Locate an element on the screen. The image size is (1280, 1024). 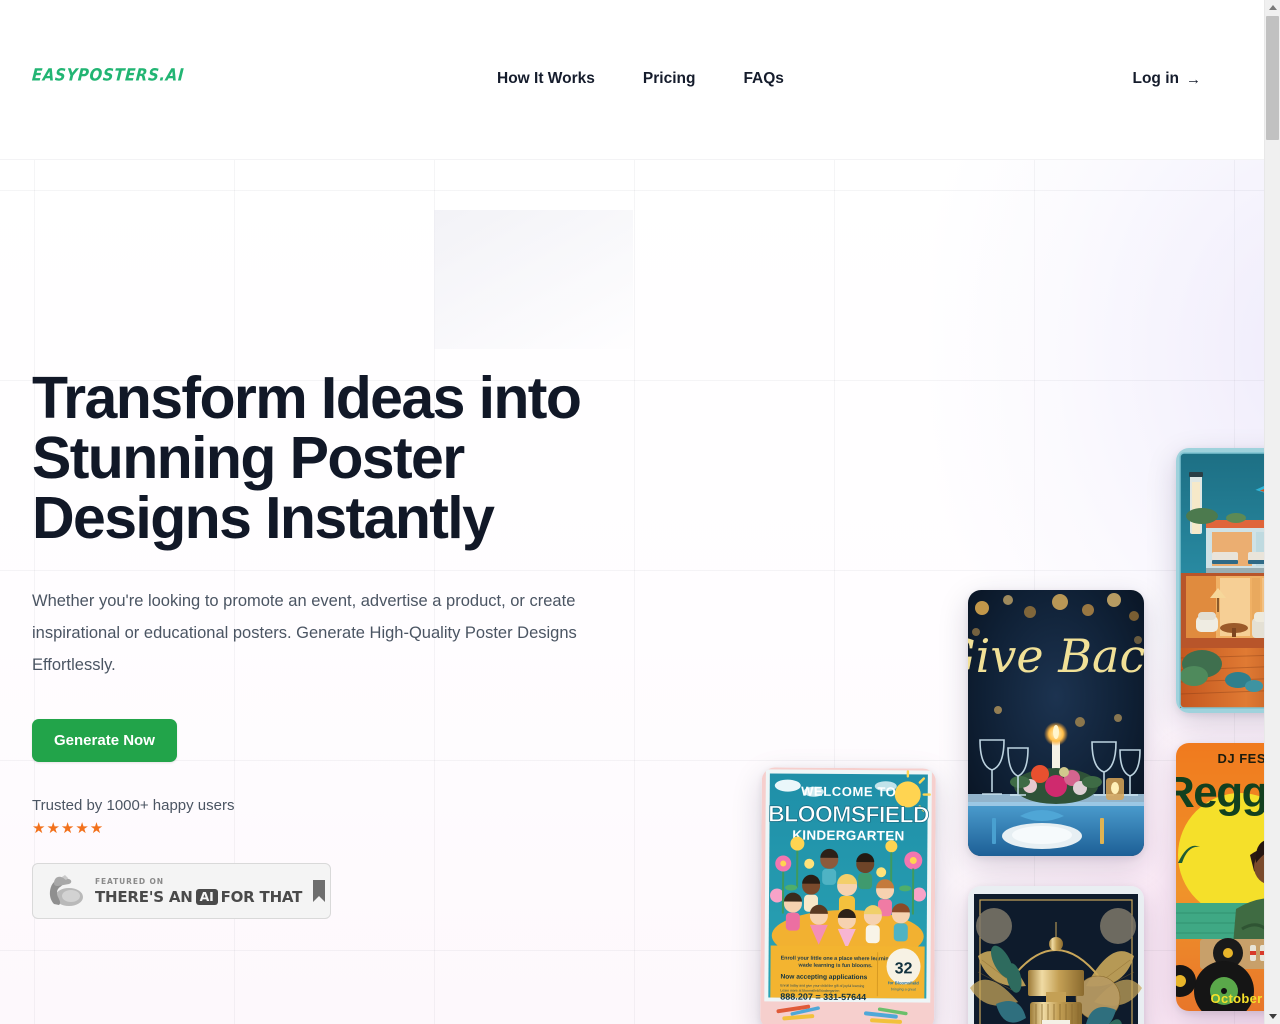
perfume-poster-art: EXCLUSIVE E A U D E P A R F U M is located at coordinates (1056, 955).